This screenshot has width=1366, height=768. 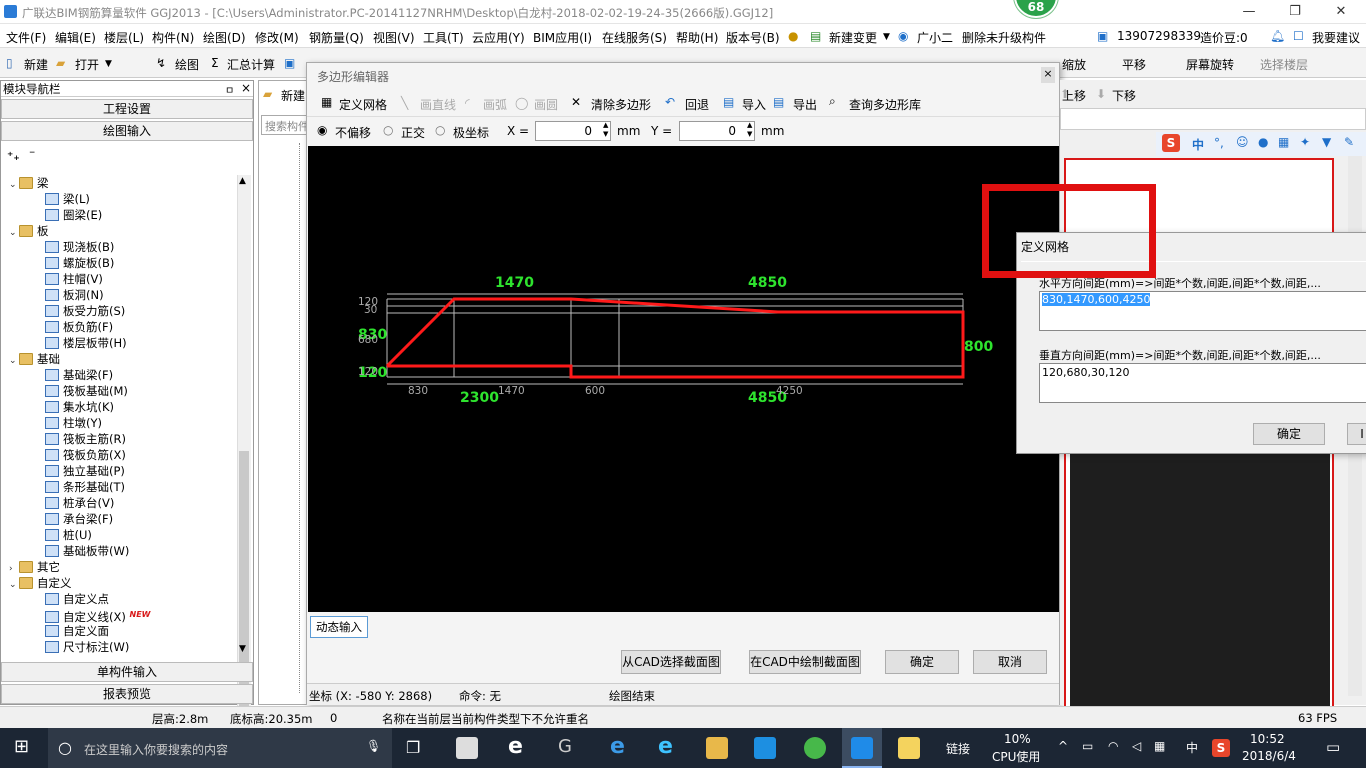 What do you see at coordinates (438, 104) in the screenshot?
I see `draw-line-button: 画直线` at bounding box center [438, 104].